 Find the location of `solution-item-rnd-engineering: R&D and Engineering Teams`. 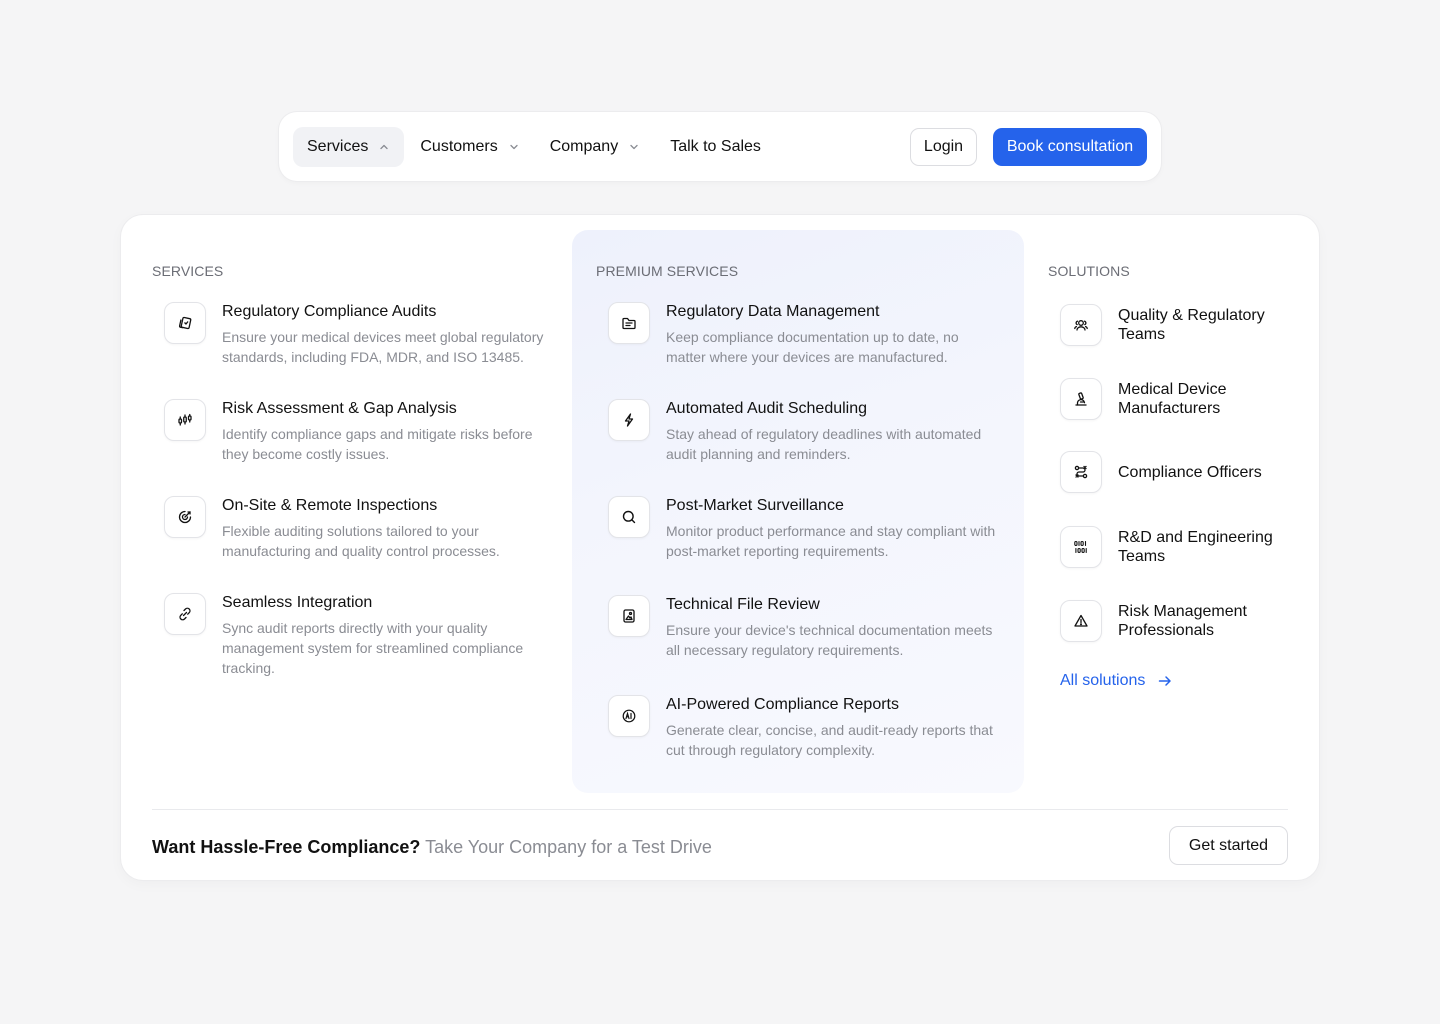

solution-item-rnd-engineering: R&D and Engineering Teams is located at coordinates (1166, 547).